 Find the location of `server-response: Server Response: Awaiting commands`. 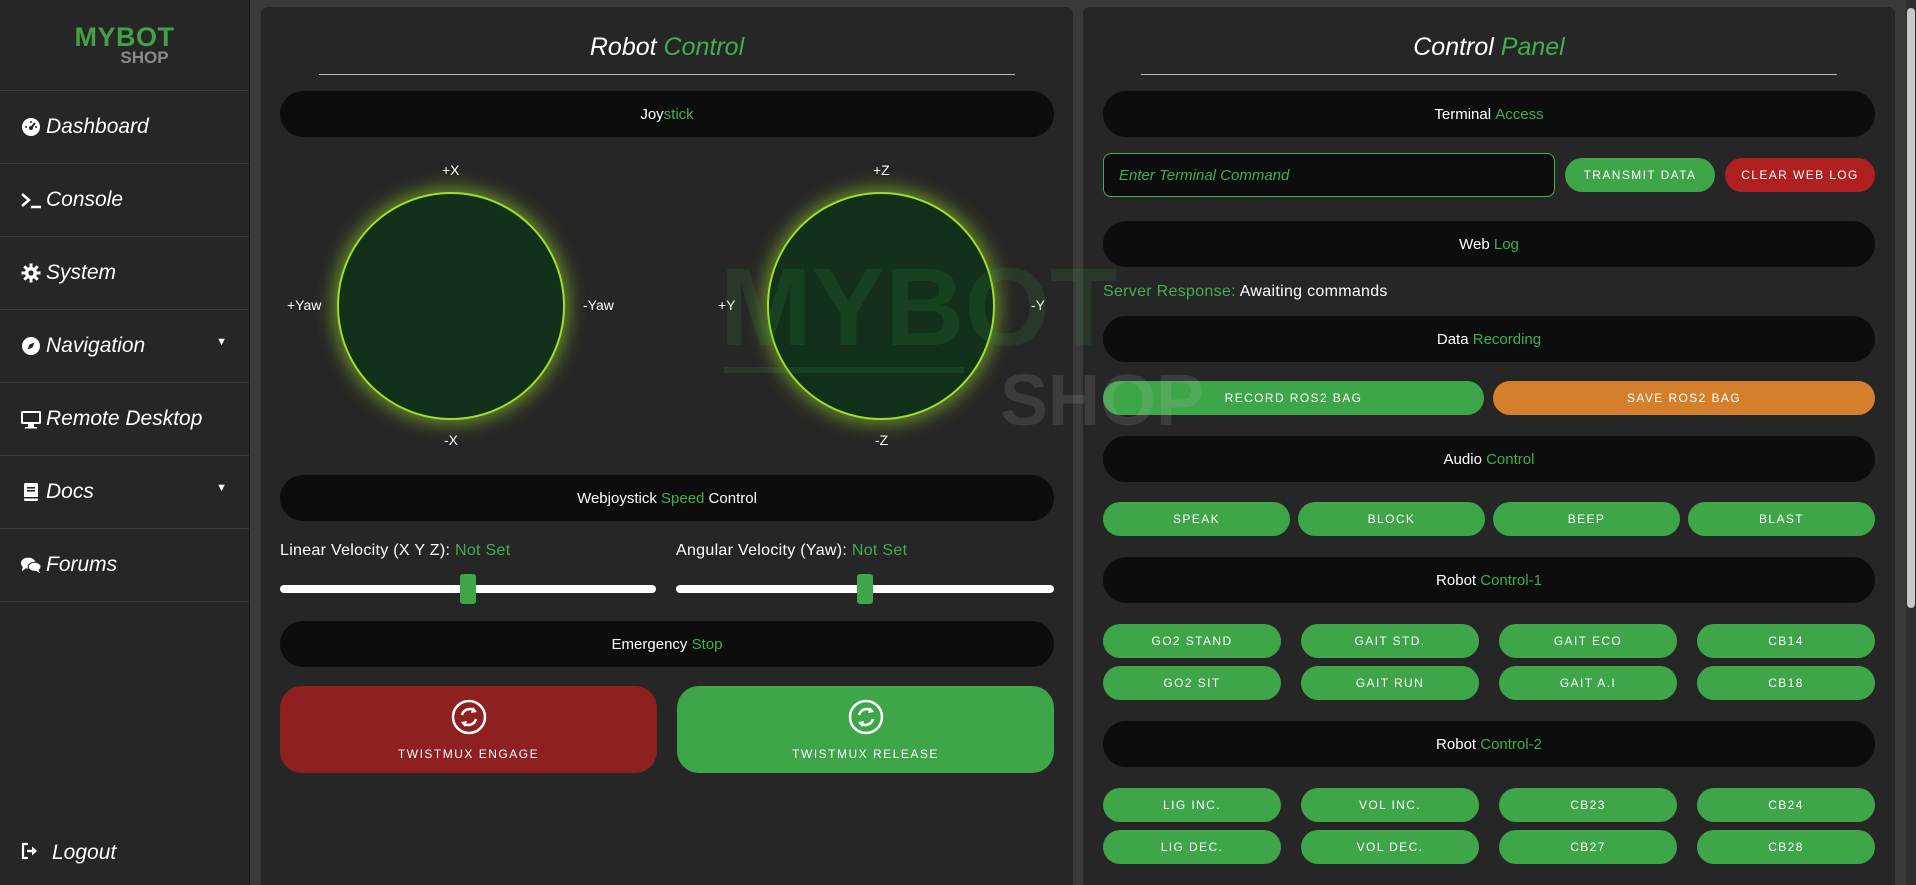

server-response: Server Response: Awaiting commands is located at coordinates (1245, 292).